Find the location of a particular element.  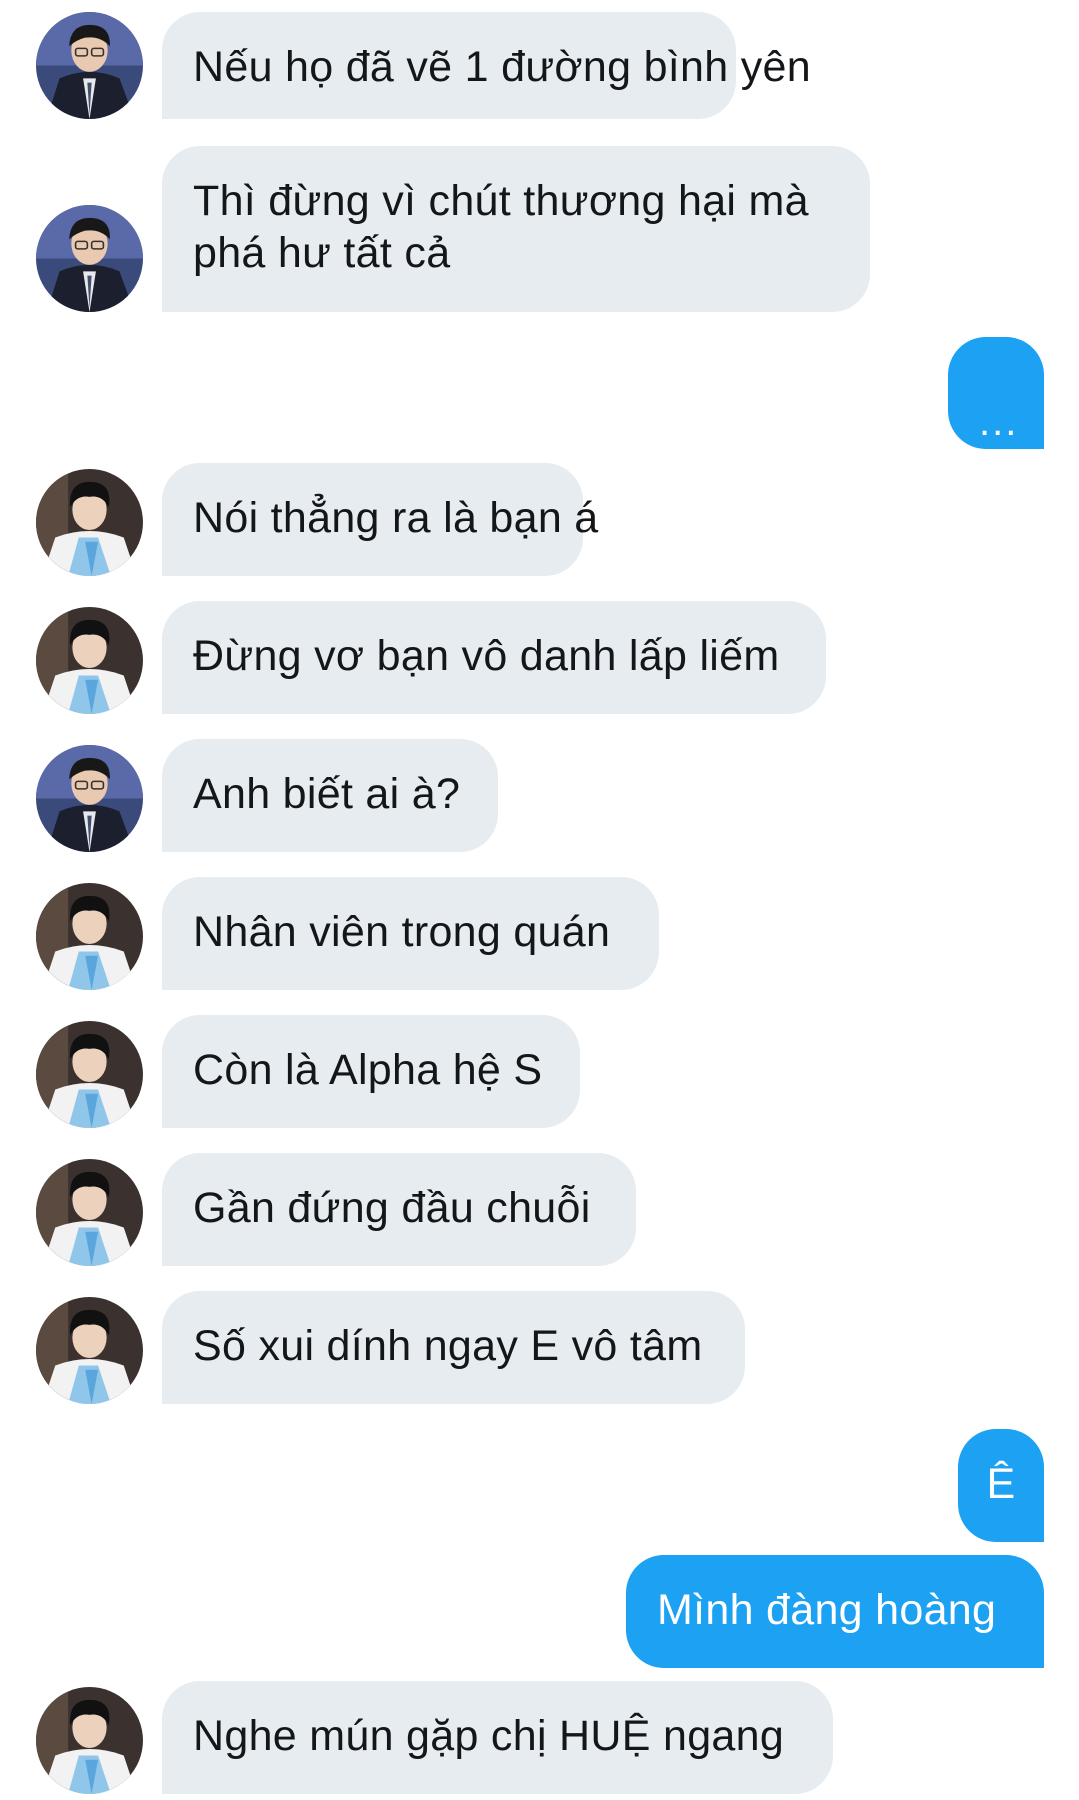

message-text: Nghe mún gặp chị HUỆ ngang is located at coordinates (489, 1736).